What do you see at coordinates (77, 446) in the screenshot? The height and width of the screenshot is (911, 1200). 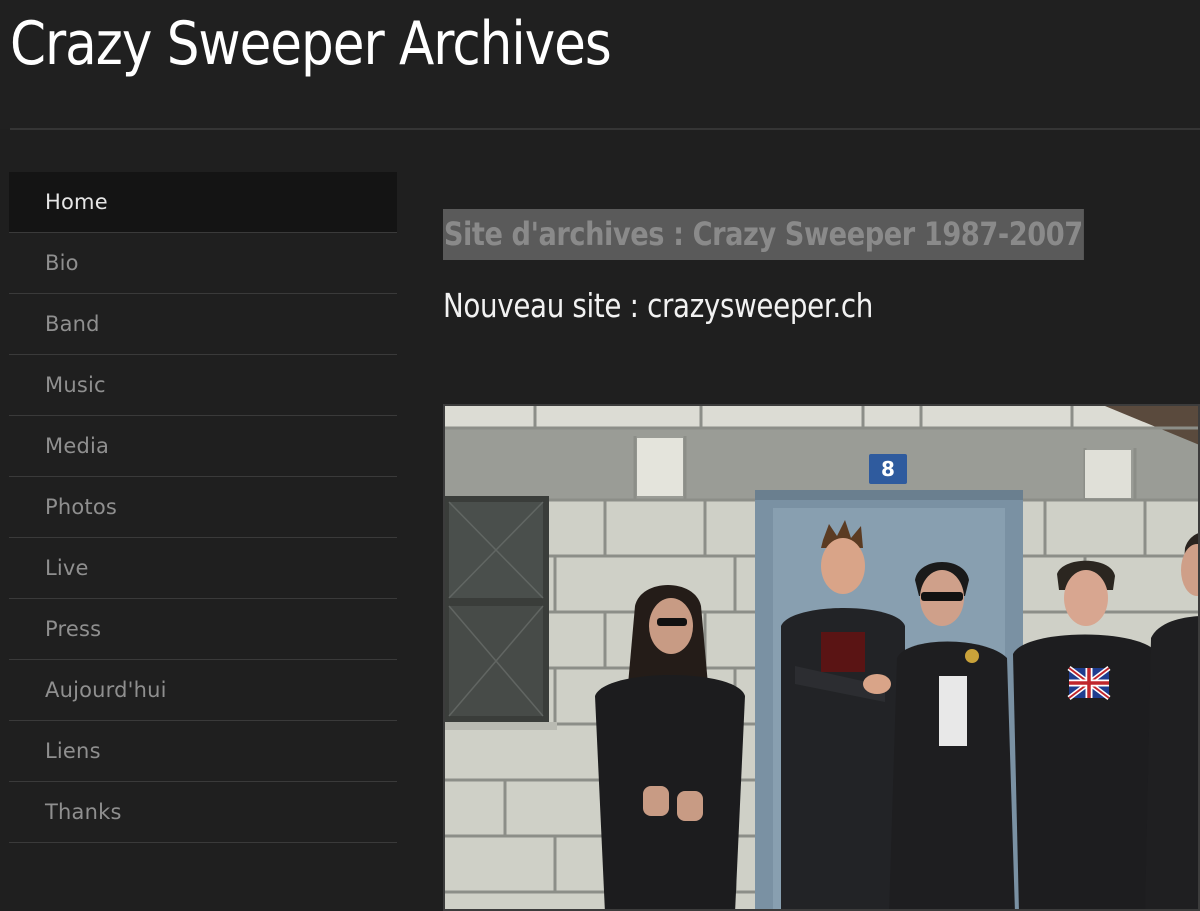 I see `sidebar-item-label: Media` at bounding box center [77, 446].